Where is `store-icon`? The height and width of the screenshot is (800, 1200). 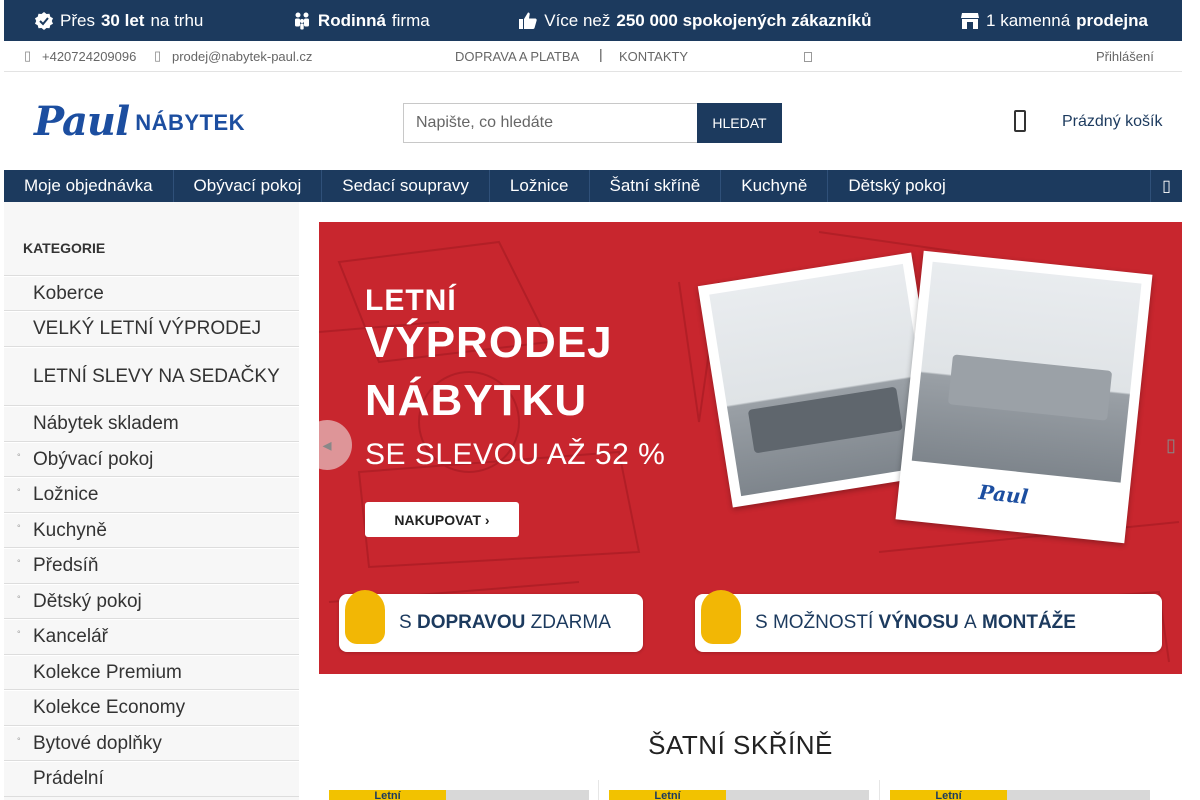
store-icon is located at coordinates (970, 21).